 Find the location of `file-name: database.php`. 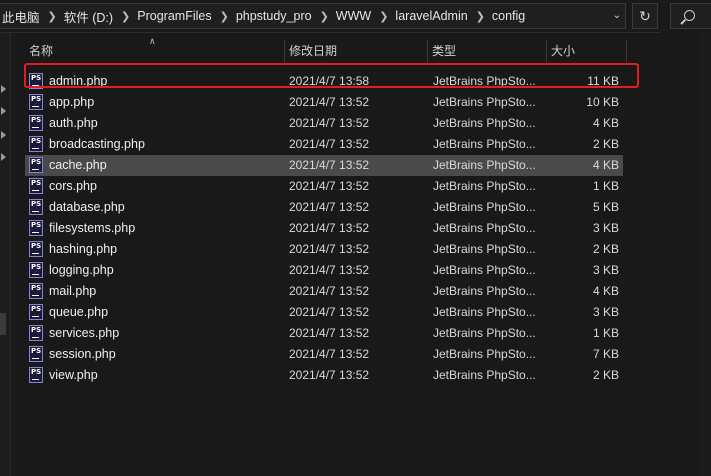

file-name: database.php is located at coordinates (87, 207).